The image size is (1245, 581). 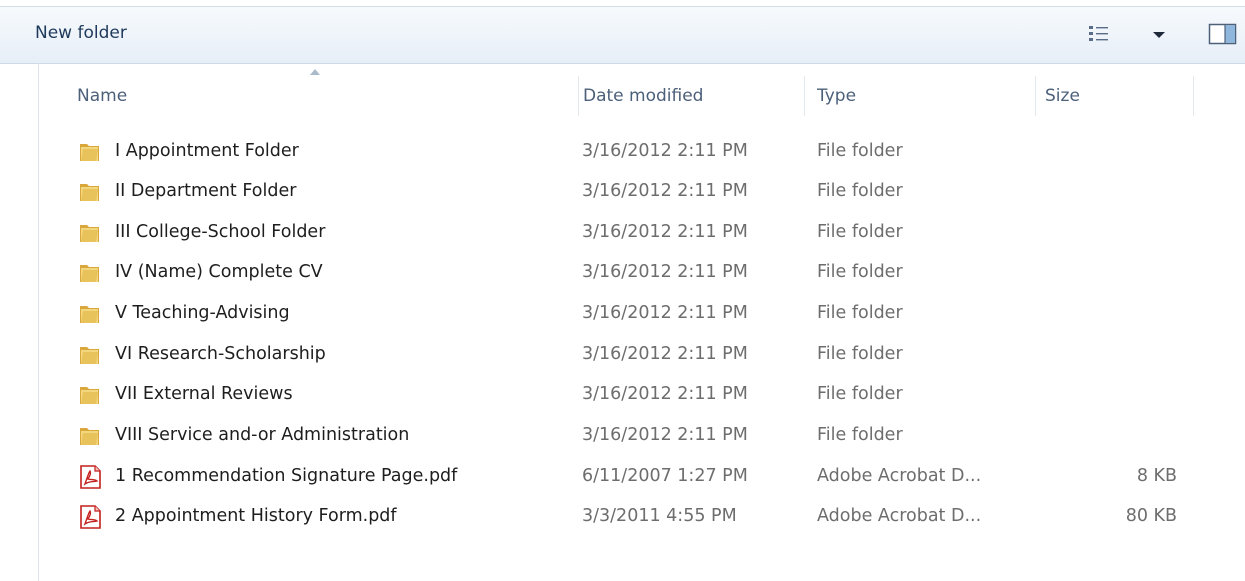 What do you see at coordinates (1062, 96) in the screenshot?
I see `column-header-size-label: Size` at bounding box center [1062, 96].